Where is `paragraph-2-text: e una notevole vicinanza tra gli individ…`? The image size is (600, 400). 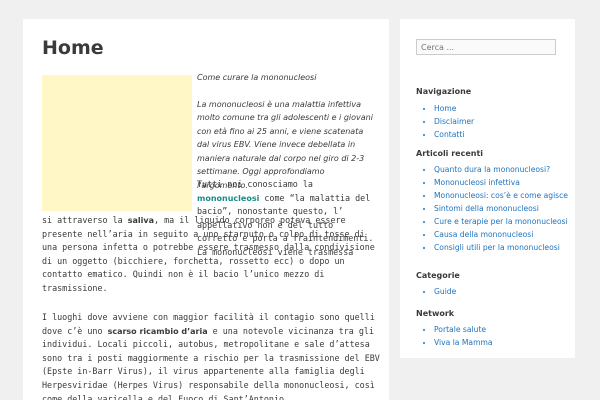 paragraph-2-text: e una notevole vicinanza tra gli individ… is located at coordinates (211, 362).